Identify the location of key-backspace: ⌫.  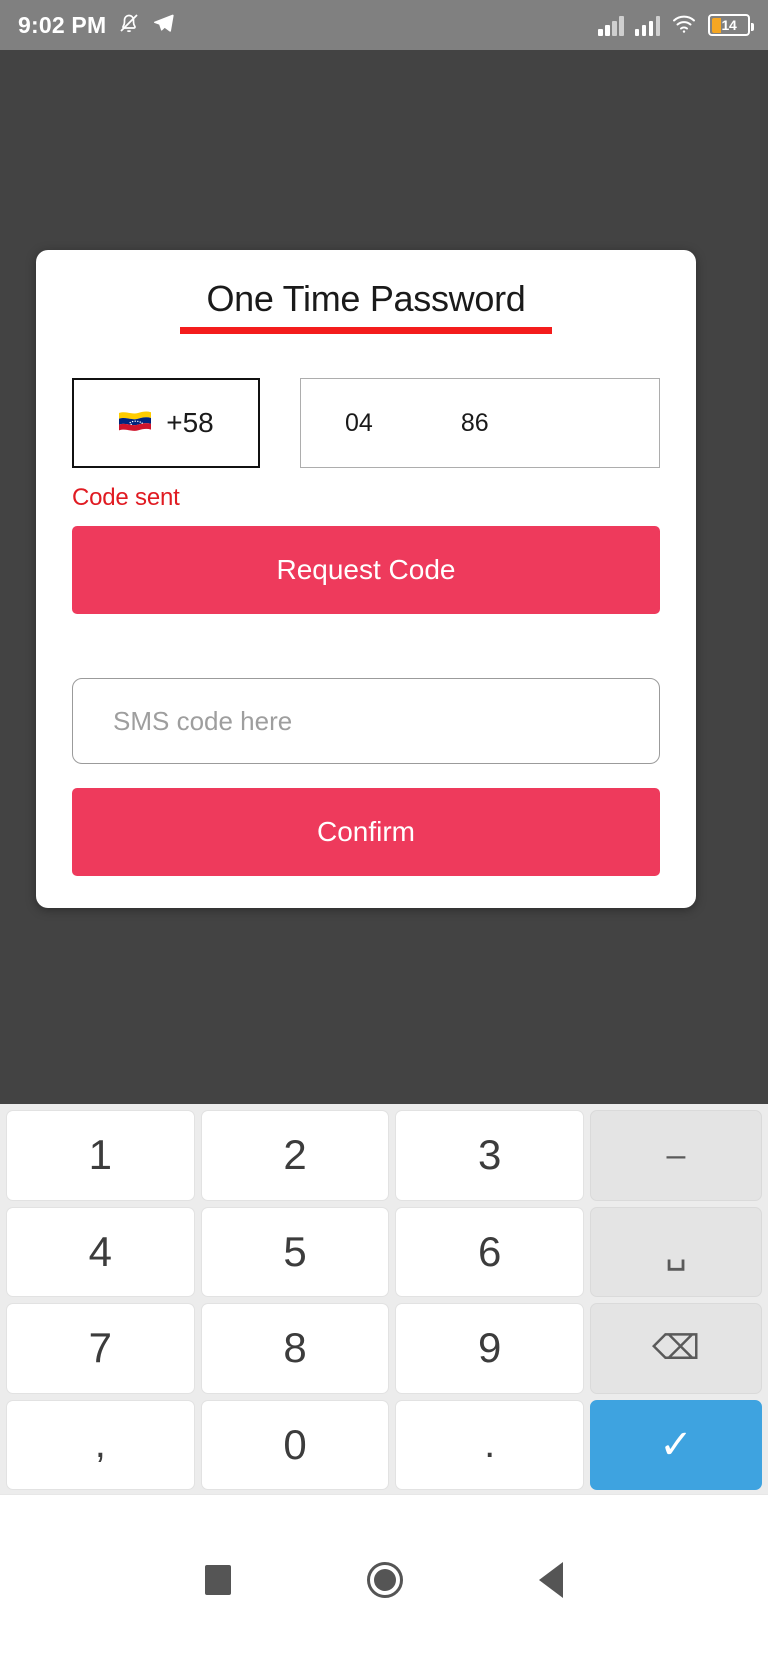
(676, 1348).